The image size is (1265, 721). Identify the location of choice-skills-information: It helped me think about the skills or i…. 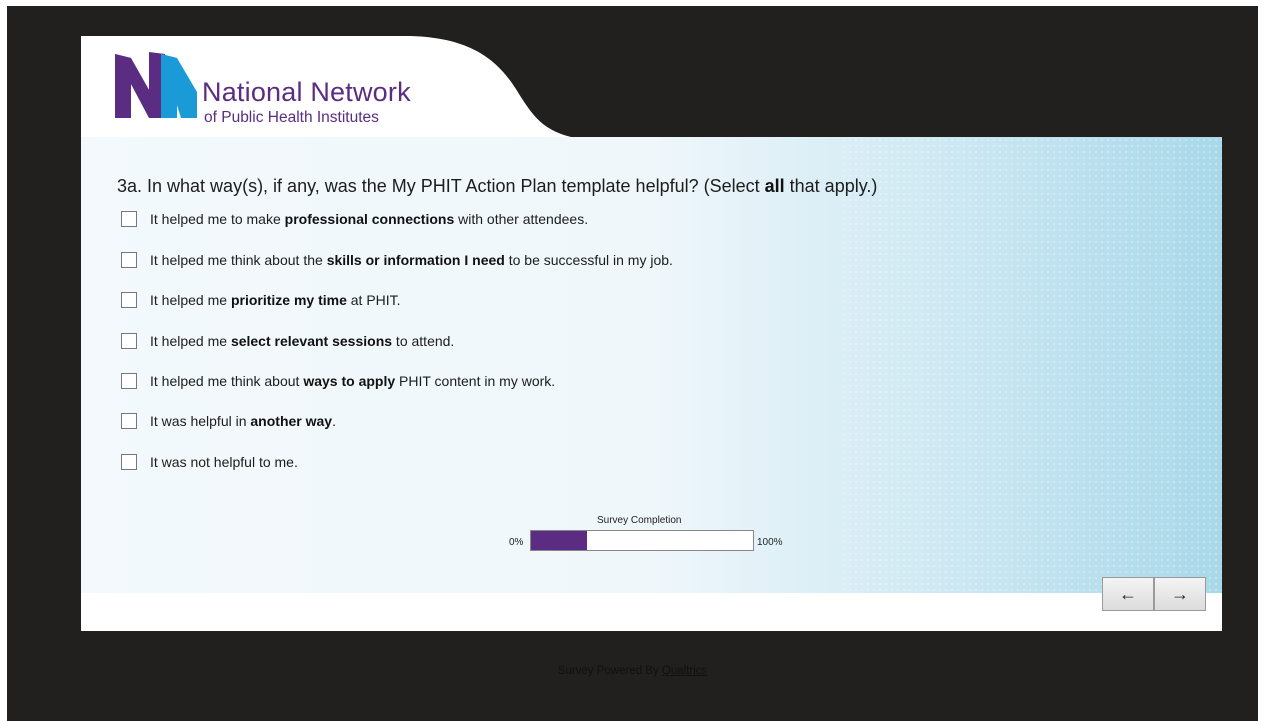
(397, 260).